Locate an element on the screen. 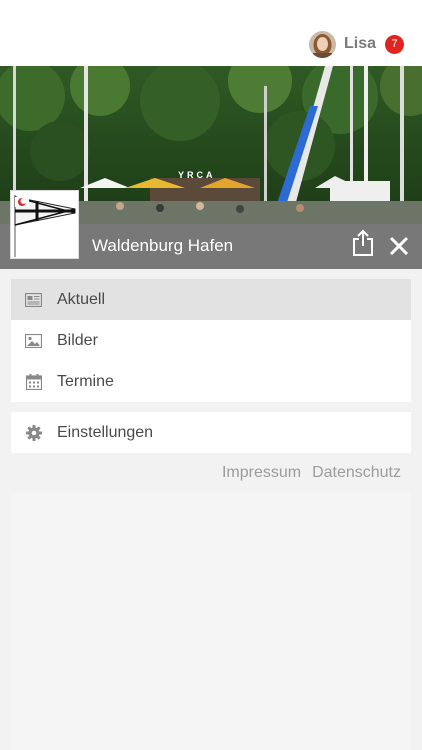 This screenshot has height=750, width=422. club-logo is located at coordinates (44, 224).